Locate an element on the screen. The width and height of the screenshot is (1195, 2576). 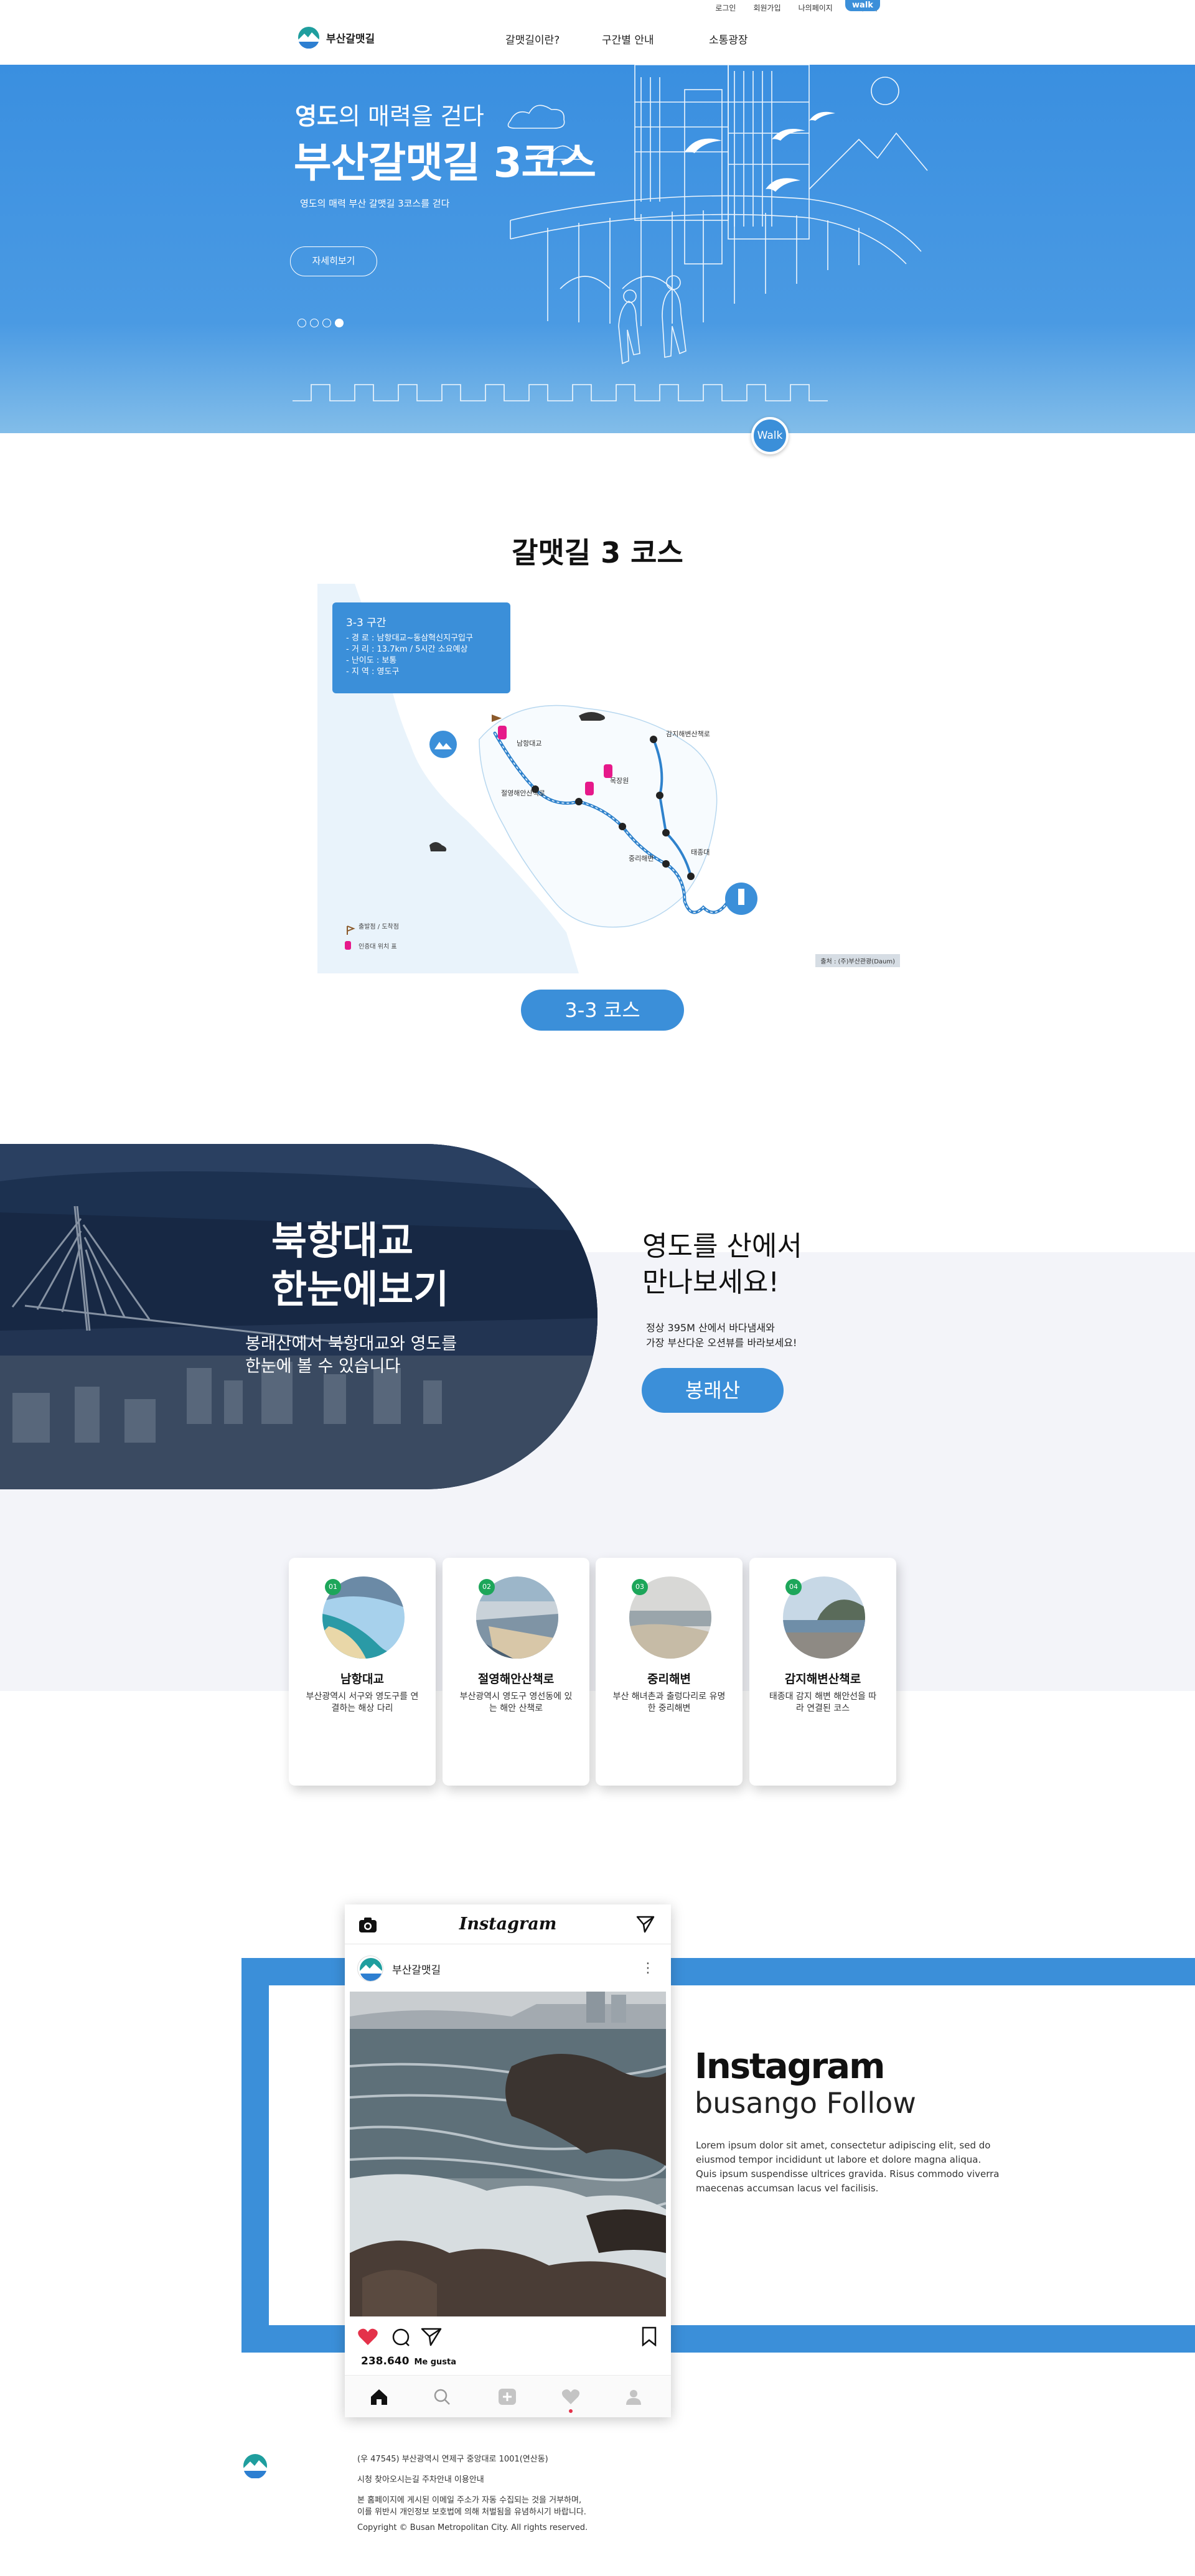
card-number: 03 is located at coordinates (640, 1587).